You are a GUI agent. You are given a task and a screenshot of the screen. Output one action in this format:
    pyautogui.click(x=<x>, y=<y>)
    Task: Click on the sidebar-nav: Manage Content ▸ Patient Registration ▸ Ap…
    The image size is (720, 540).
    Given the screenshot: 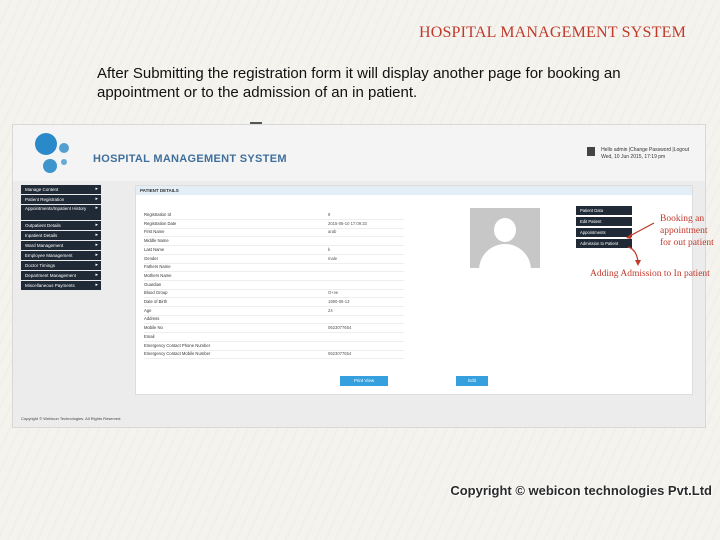 What is the action you would take?
    pyautogui.click(x=61, y=238)
    